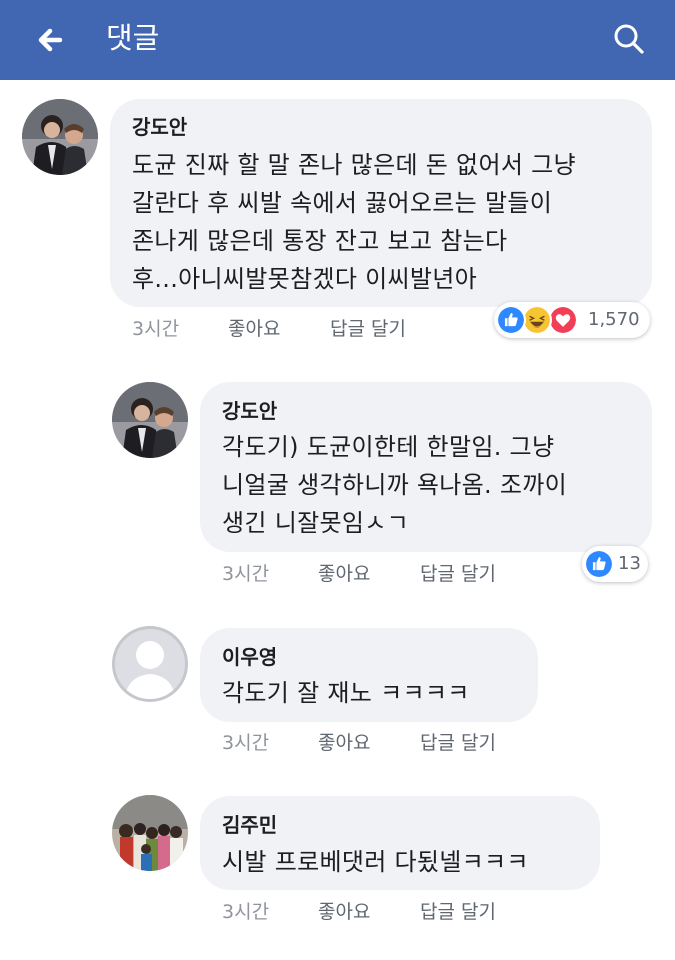 This screenshot has width=675, height=960. I want to click on comment-text-line: 후...아니씨발못참겠다 이씨발년아, so click(305, 279).